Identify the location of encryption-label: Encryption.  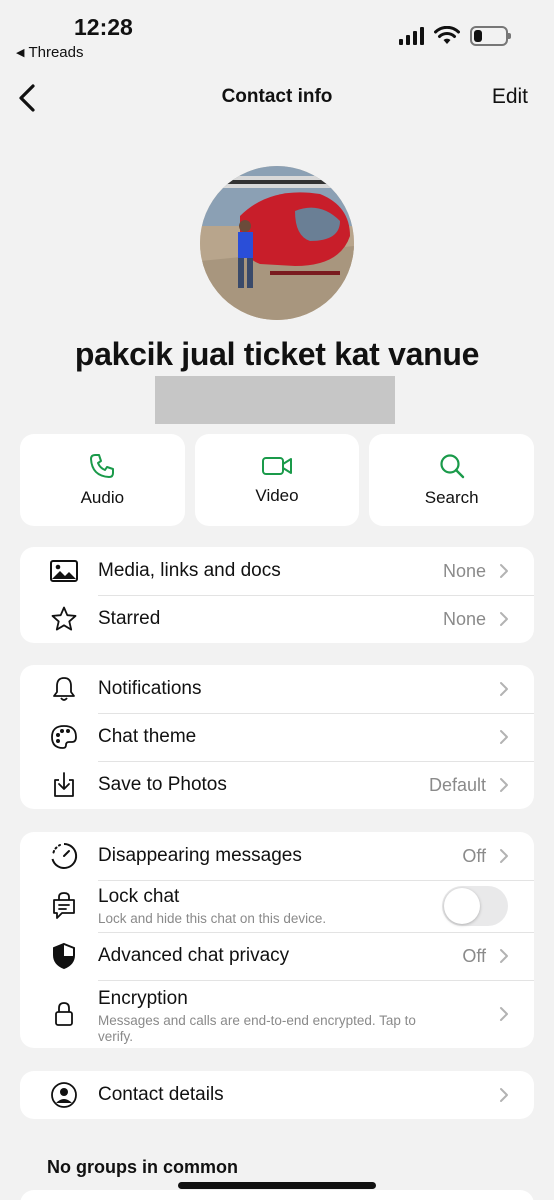
(143, 998).